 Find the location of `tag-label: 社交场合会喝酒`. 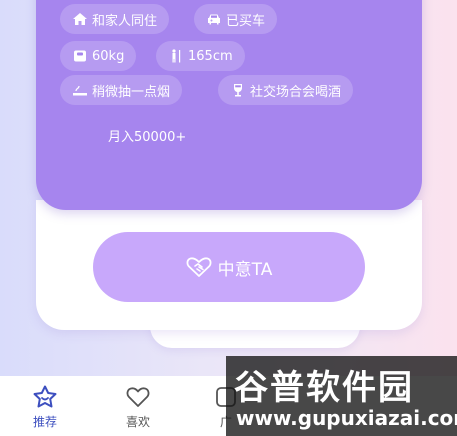

tag-label: 社交场合会喝酒 is located at coordinates (296, 92).